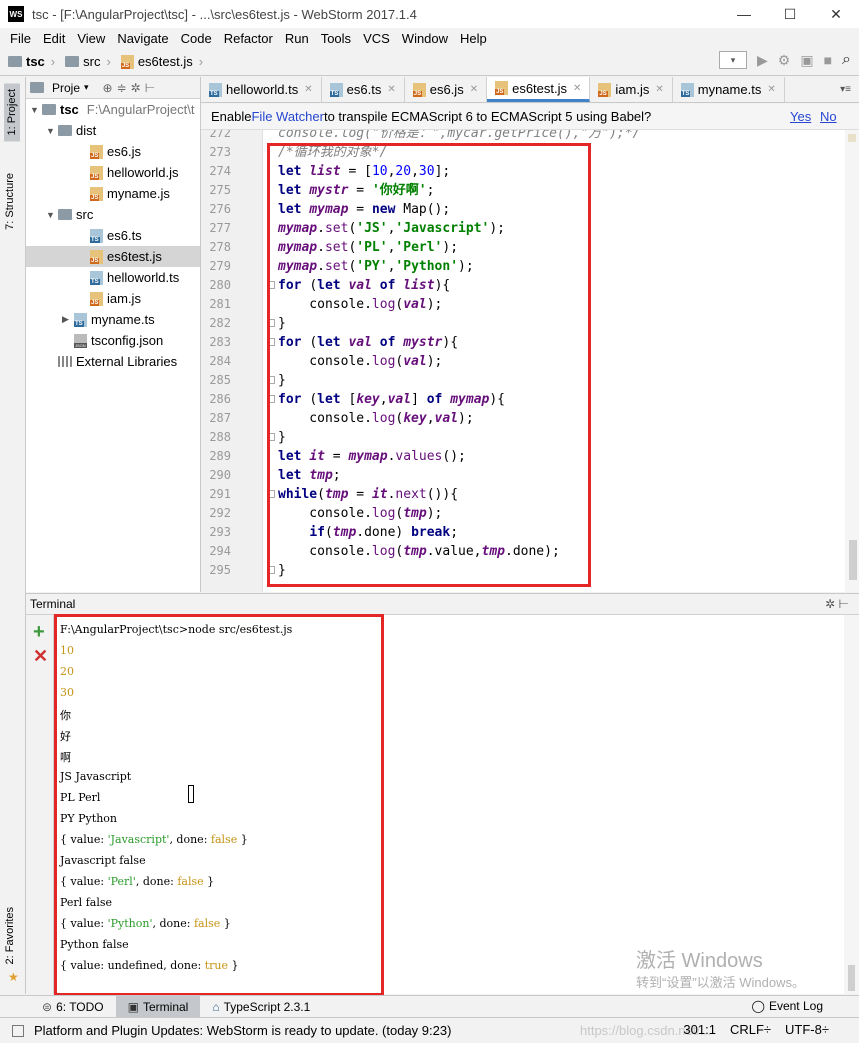  What do you see at coordinates (113, 235) in the screenshot?
I see `tree-item: es6.ts` at bounding box center [113, 235].